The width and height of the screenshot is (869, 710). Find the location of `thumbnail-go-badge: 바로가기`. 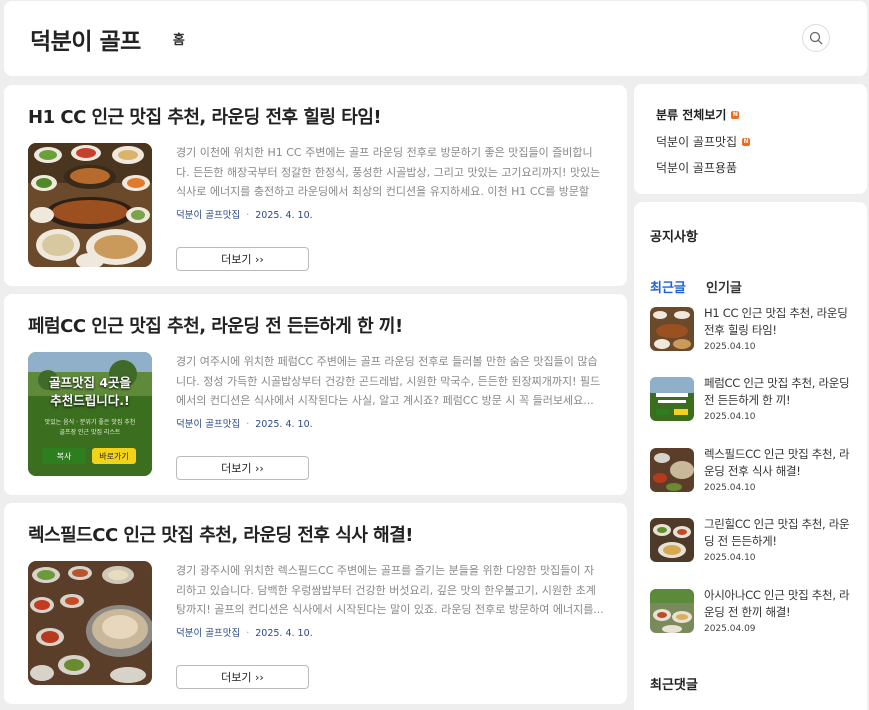

thumbnail-go-badge: 바로가기 is located at coordinates (114, 456).